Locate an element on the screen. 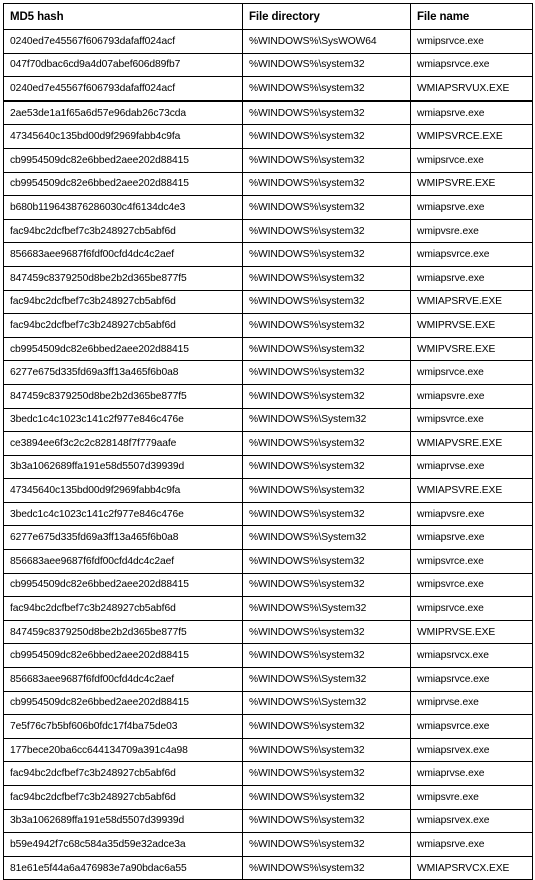 This screenshot has height=880, width=535. cell-file-name: wmiprvse.exe is located at coordinates (471, 703).